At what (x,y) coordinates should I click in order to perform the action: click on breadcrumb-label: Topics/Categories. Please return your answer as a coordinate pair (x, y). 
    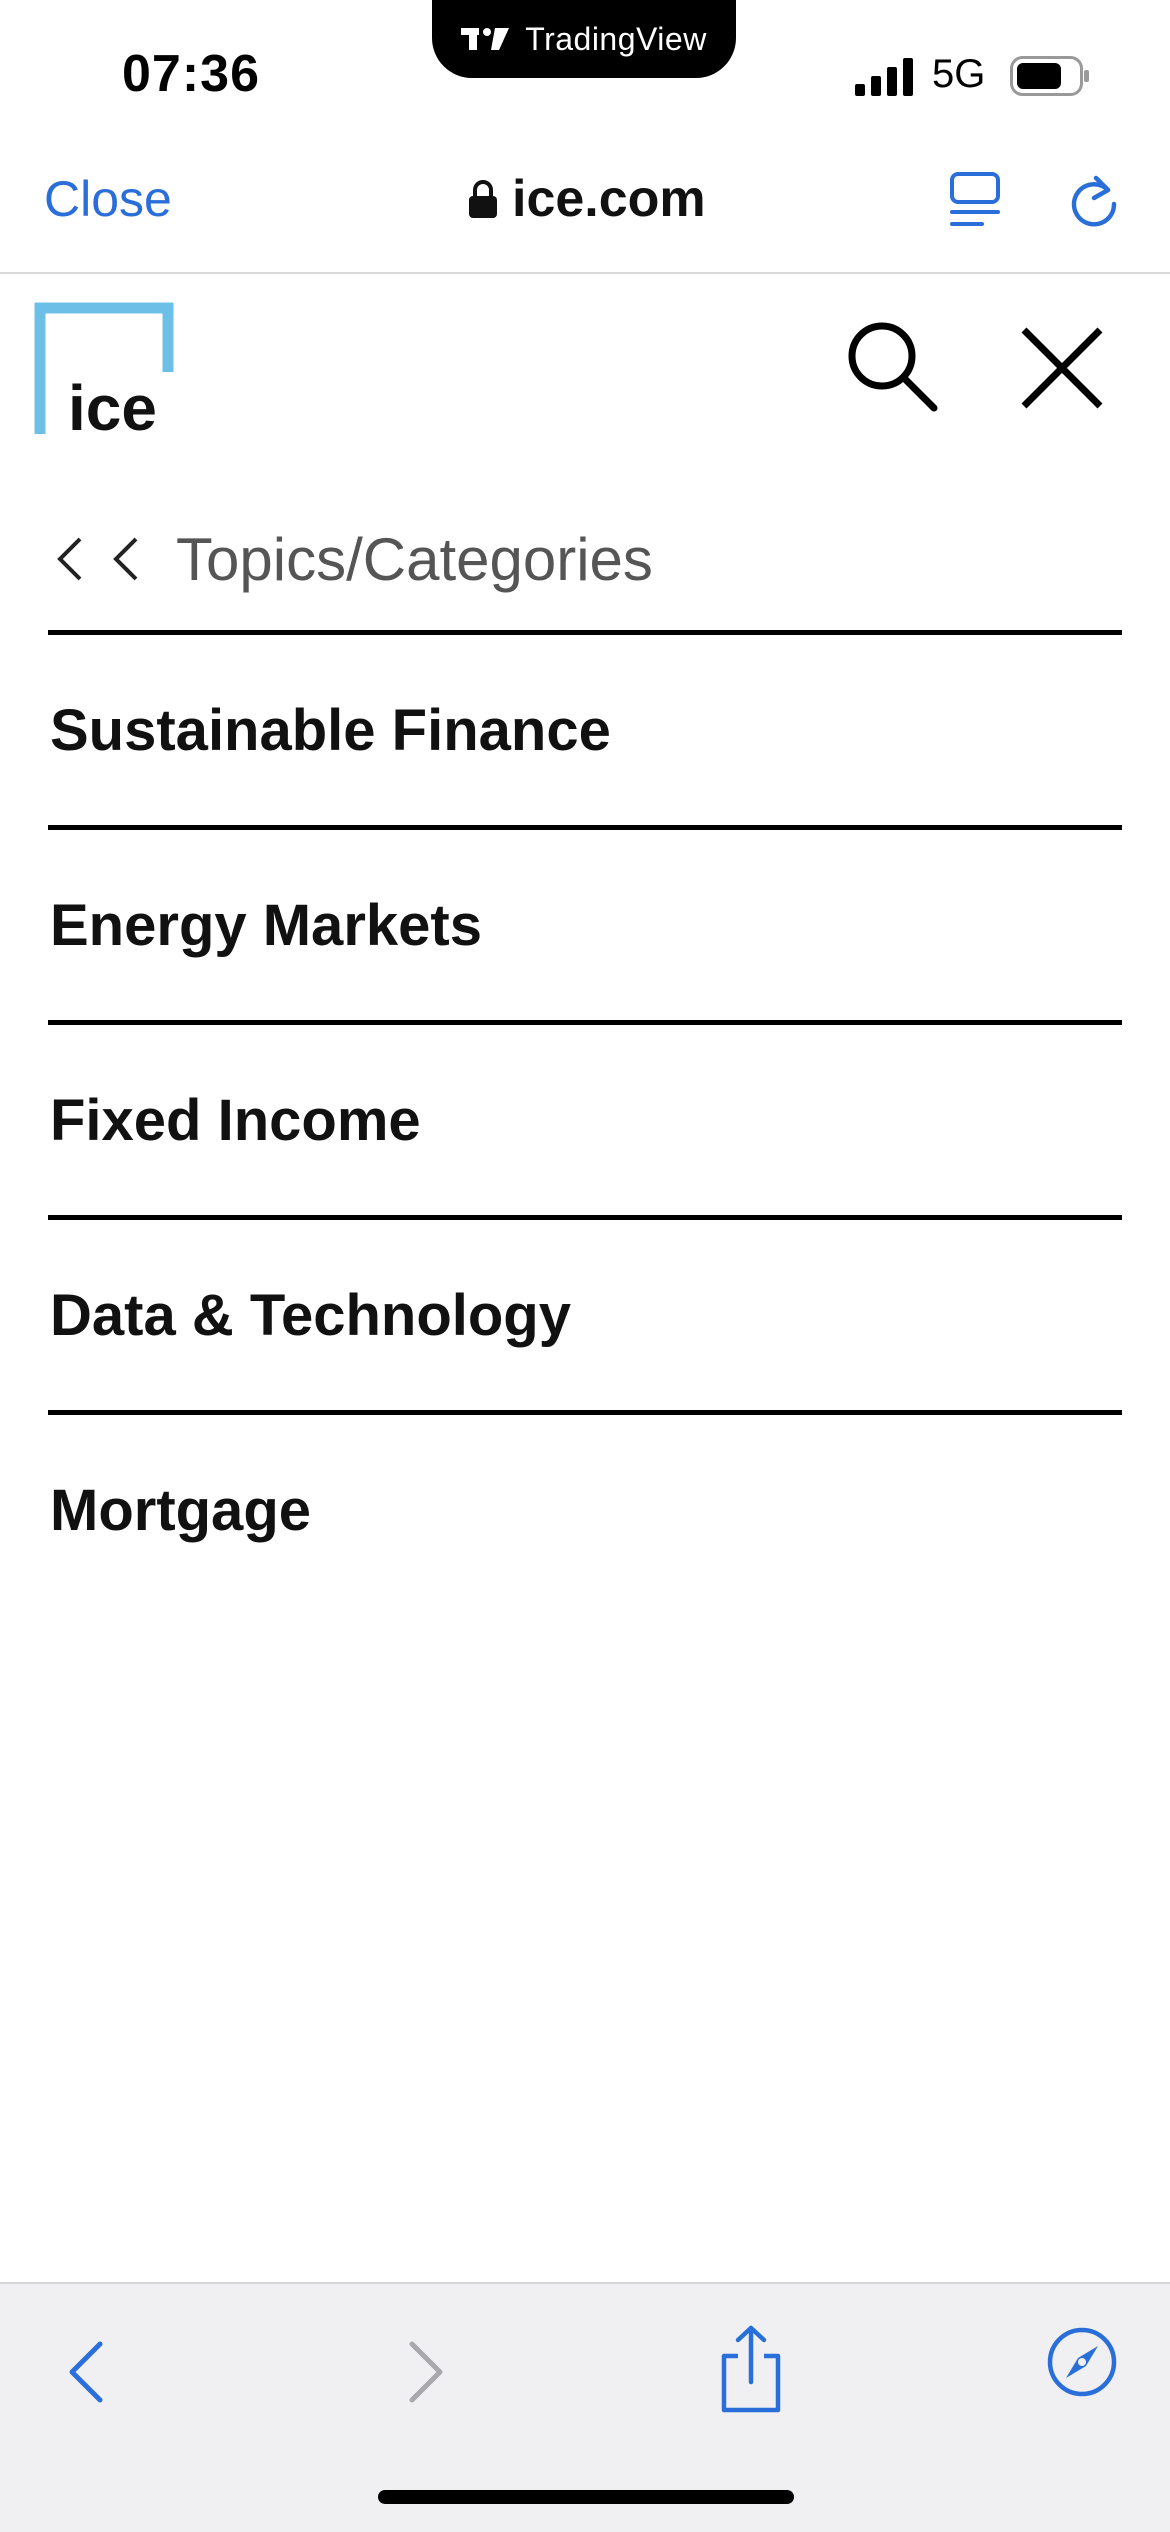
    Looking at the image, I should click on (414, 559).